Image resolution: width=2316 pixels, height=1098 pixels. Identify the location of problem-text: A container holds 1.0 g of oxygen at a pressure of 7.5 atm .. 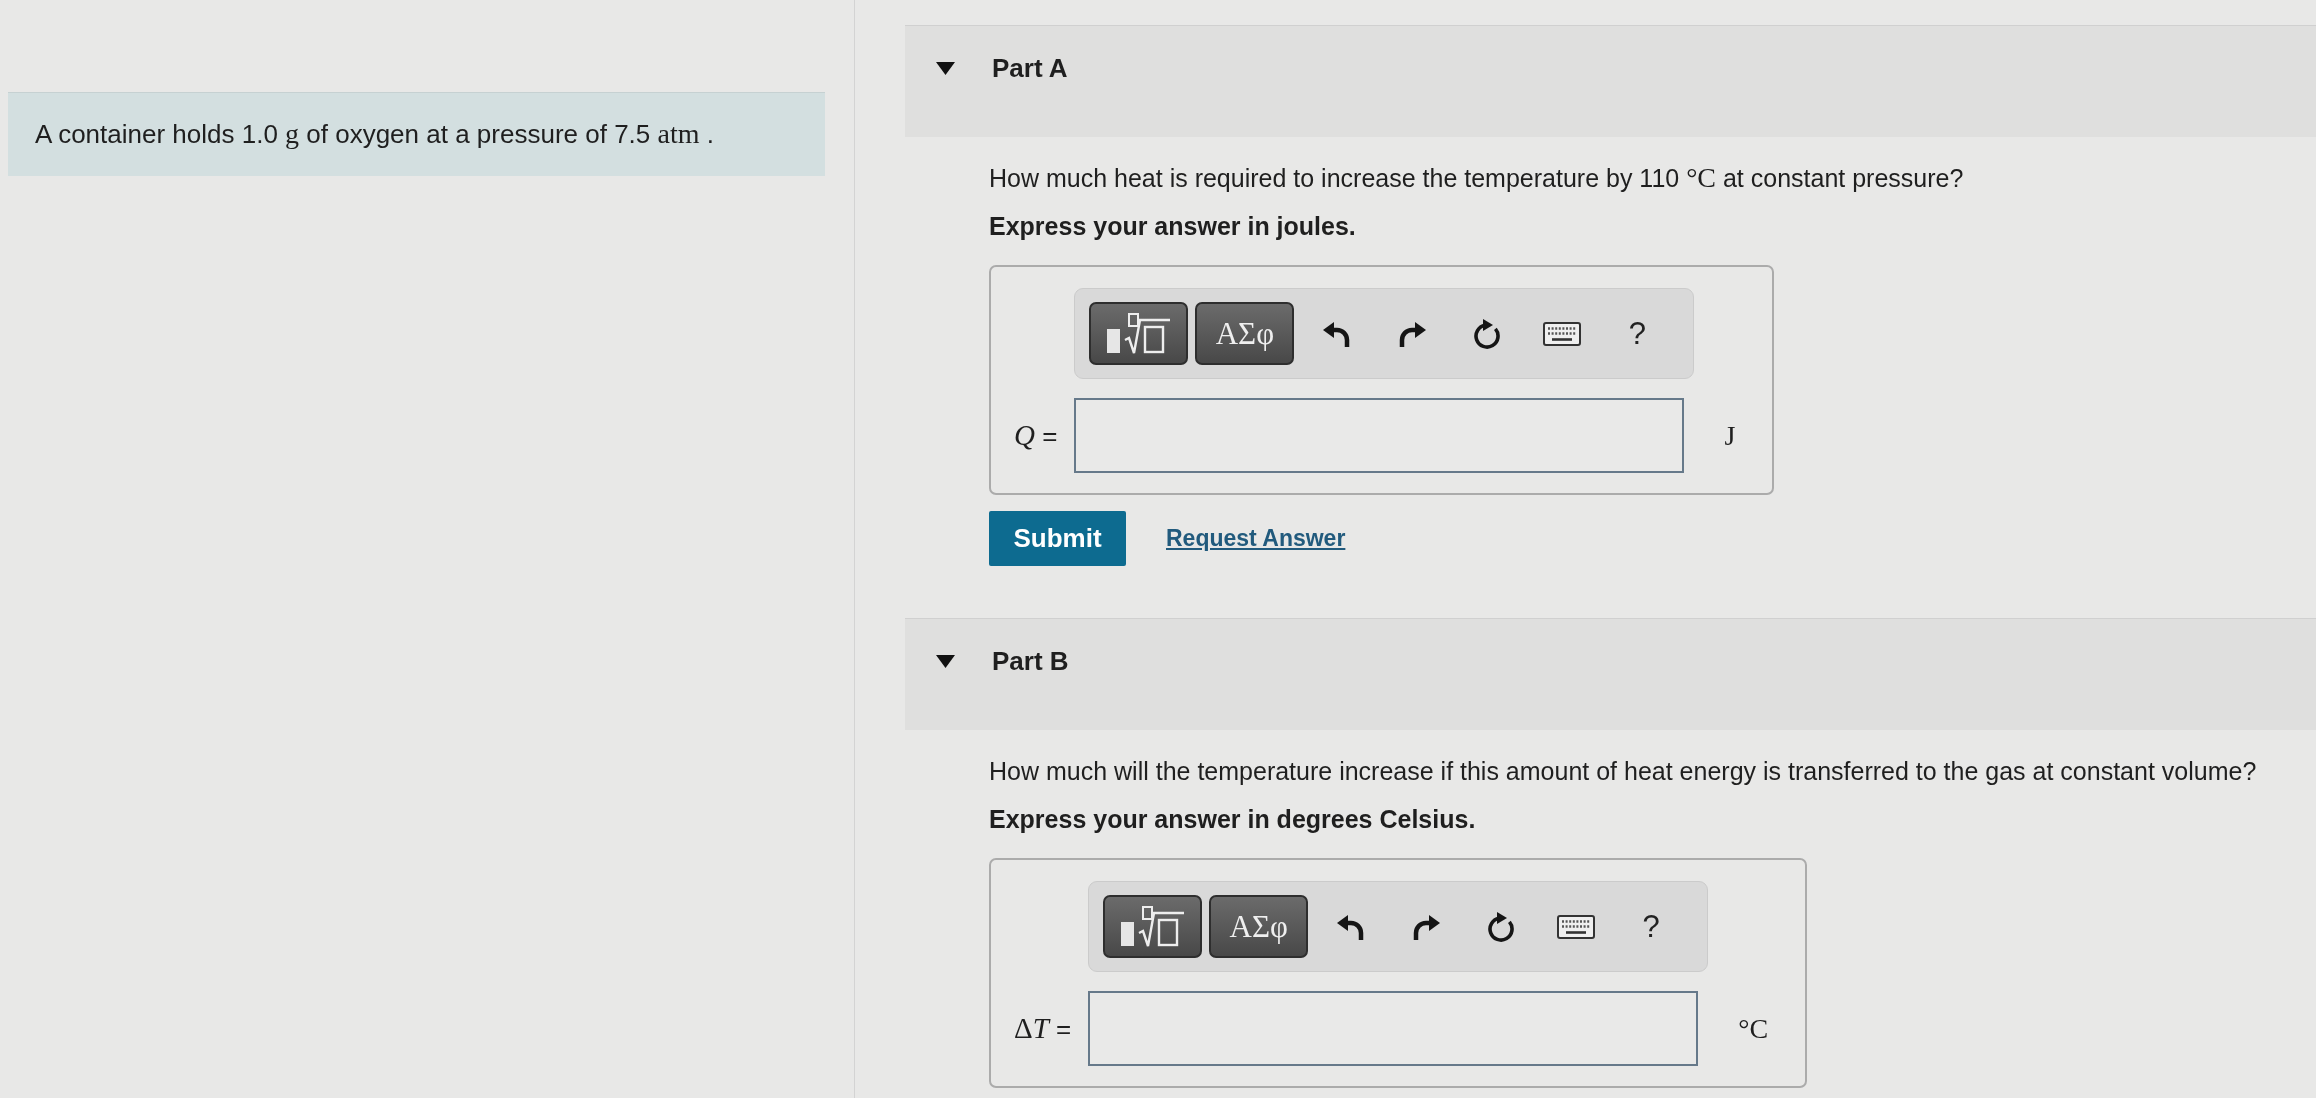
(374, 134).